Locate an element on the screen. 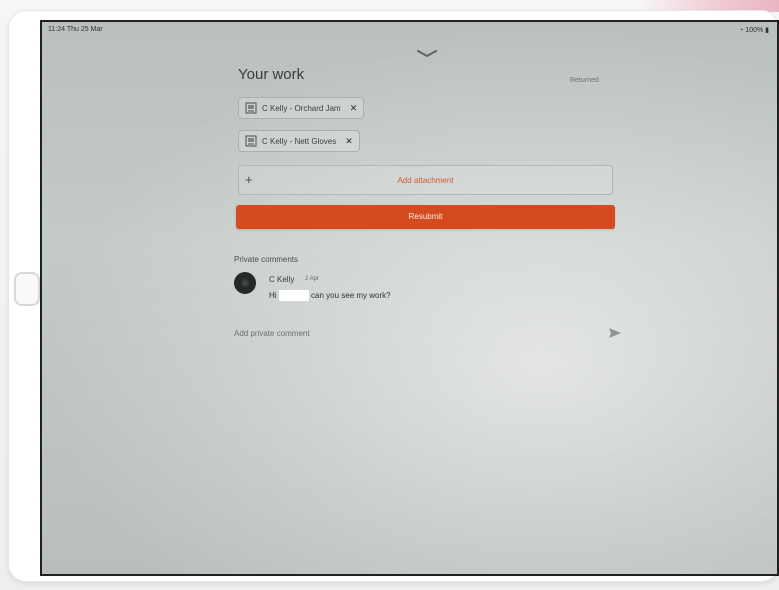 This screenshot has height=590, width=779. status-indicators: ⁠⁠◔ 100% ▮ is located at coordinates (754, 30).